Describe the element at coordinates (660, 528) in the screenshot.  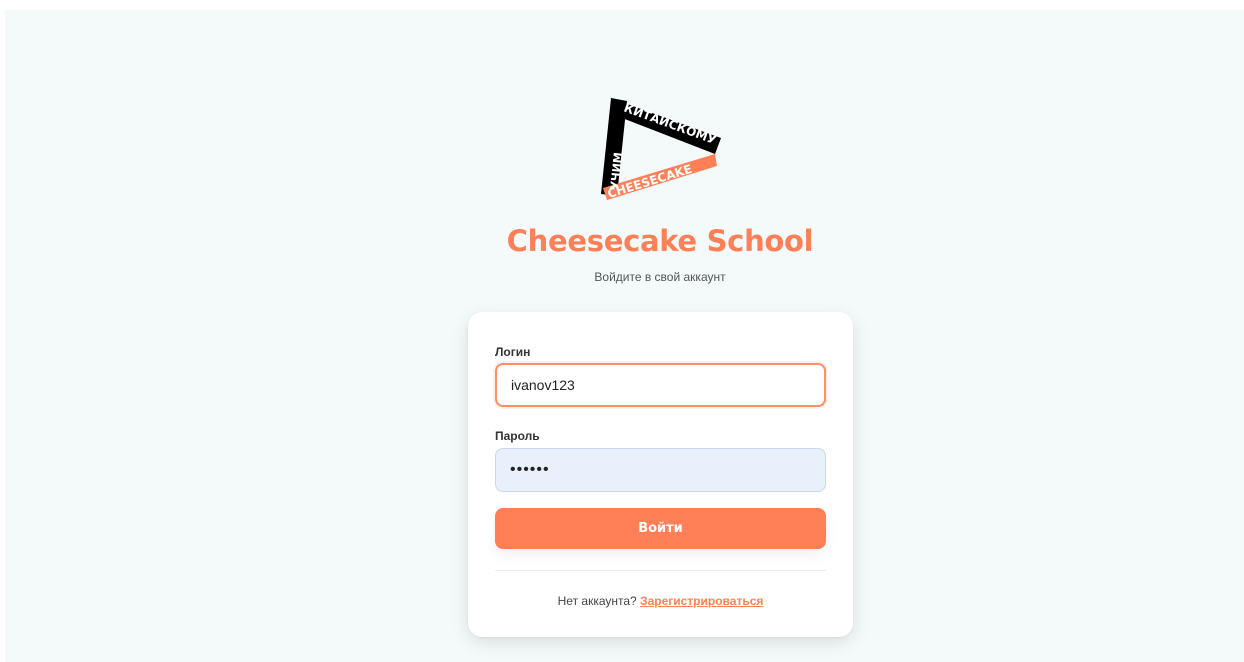
I see `login-button: Войти` at that location.